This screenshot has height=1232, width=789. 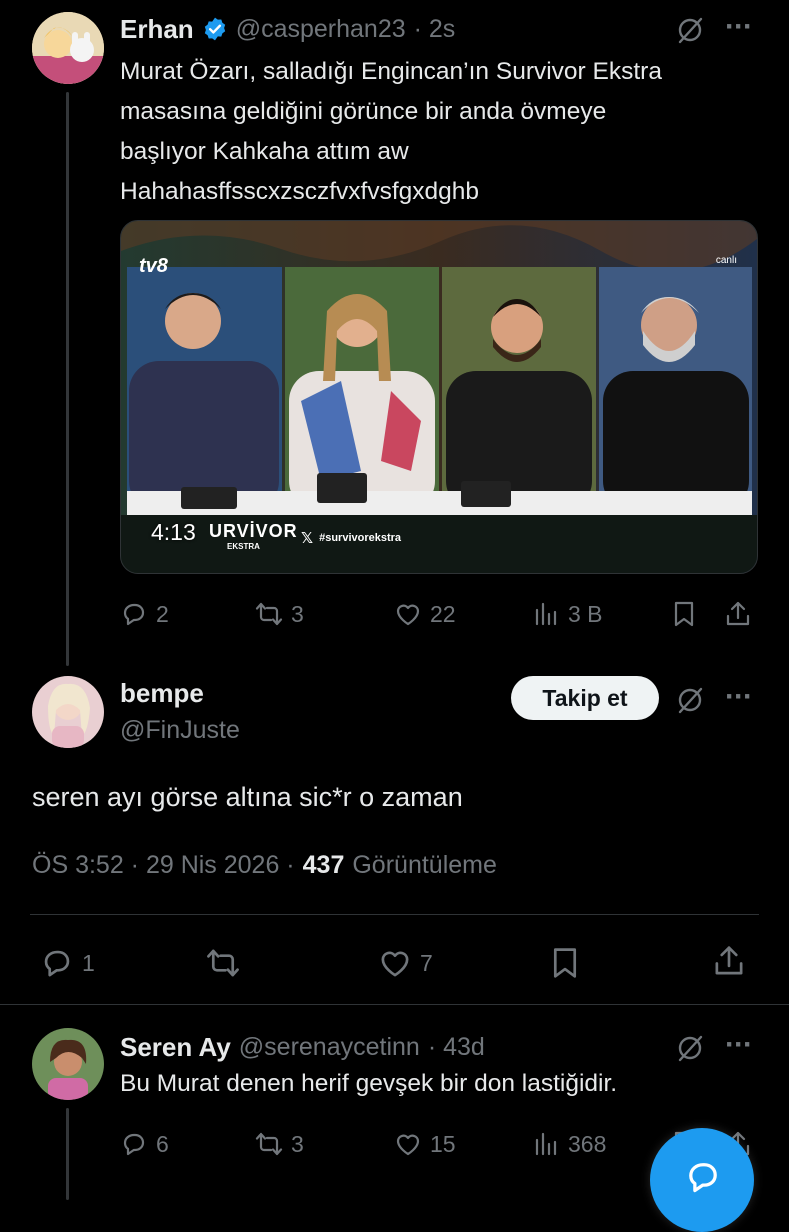 I want to click on channel-logo: tv8, so click(x=153, y=266).